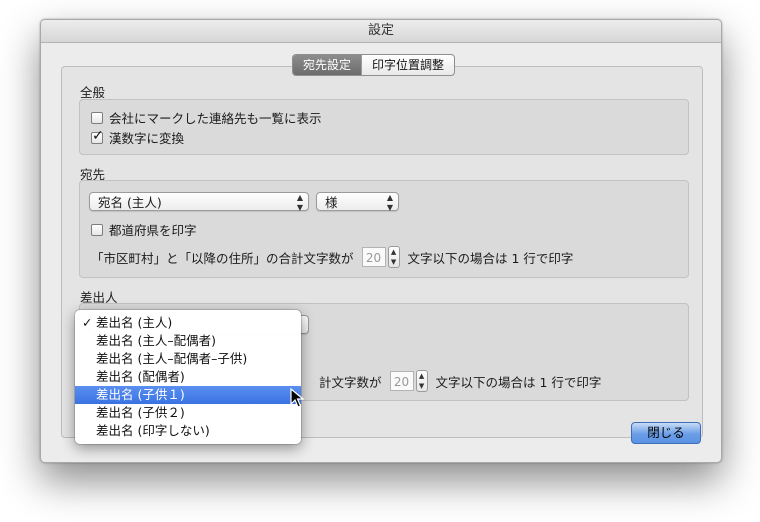 The width and height of the screenshot is (760, 522). What do you see at coordinates (328, 65) in the screenshot?
I see `tab-recipient-settings: 宛先設定` at bounding box center [328, 65].